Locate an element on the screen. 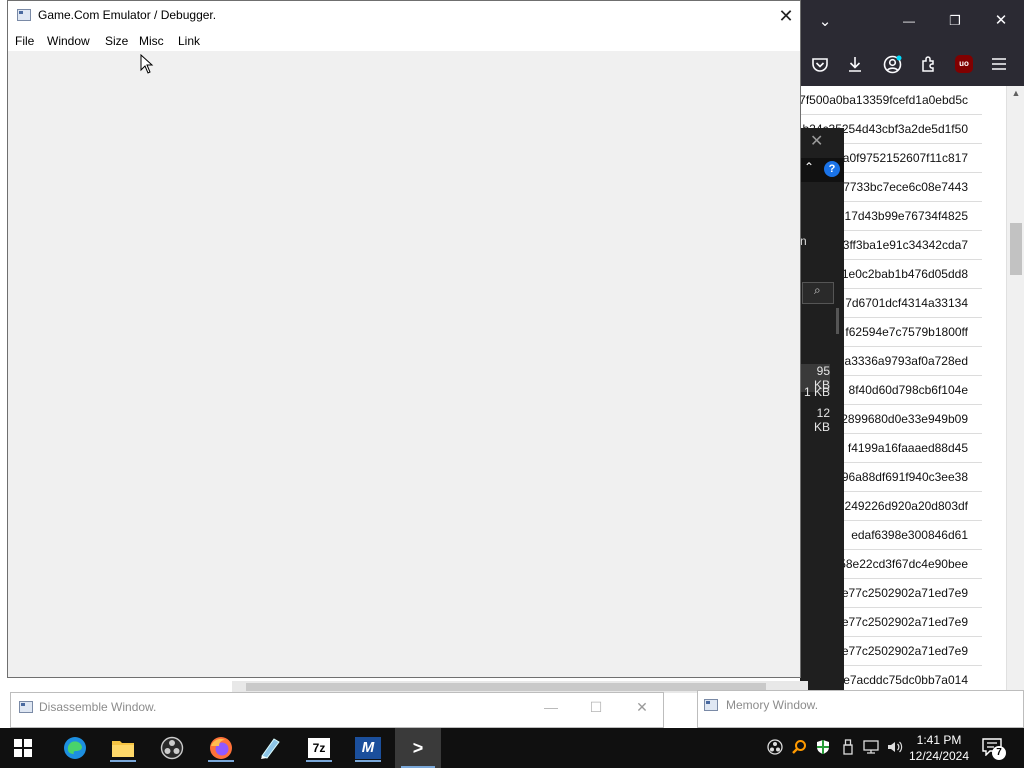  file-explorer-icon is located at coordinates (123, 748).